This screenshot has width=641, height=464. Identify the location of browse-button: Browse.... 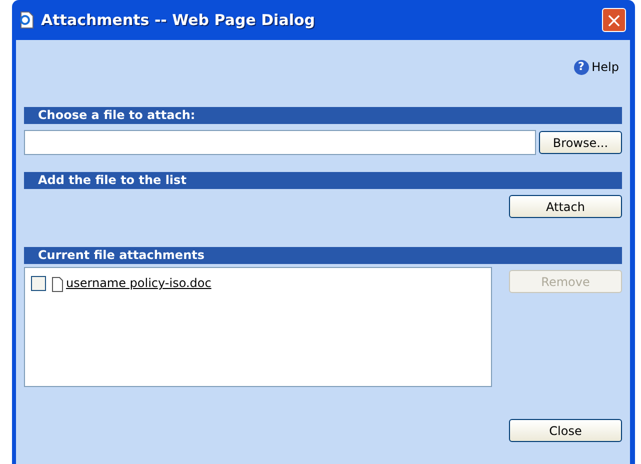
(580, 142).